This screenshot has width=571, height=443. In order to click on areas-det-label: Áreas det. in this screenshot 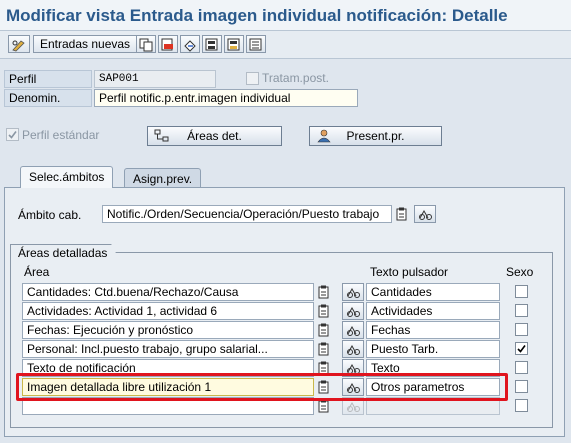, I will do `click(214, 136)`.